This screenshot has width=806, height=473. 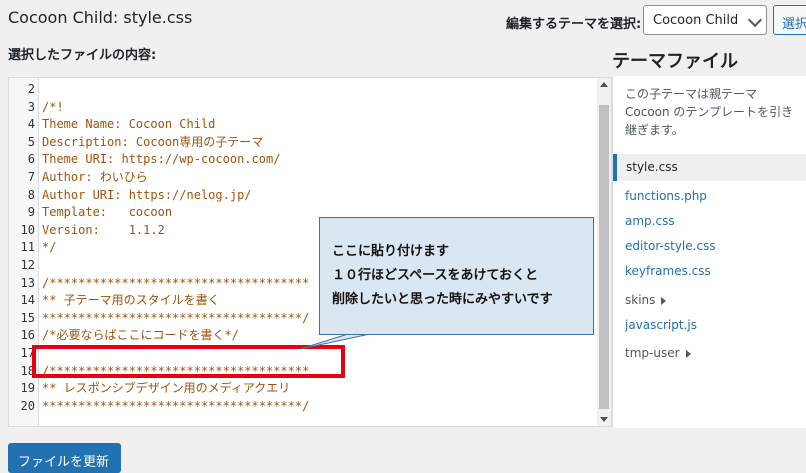 I want to click on line-number: 2, so click(x=31, y=89).